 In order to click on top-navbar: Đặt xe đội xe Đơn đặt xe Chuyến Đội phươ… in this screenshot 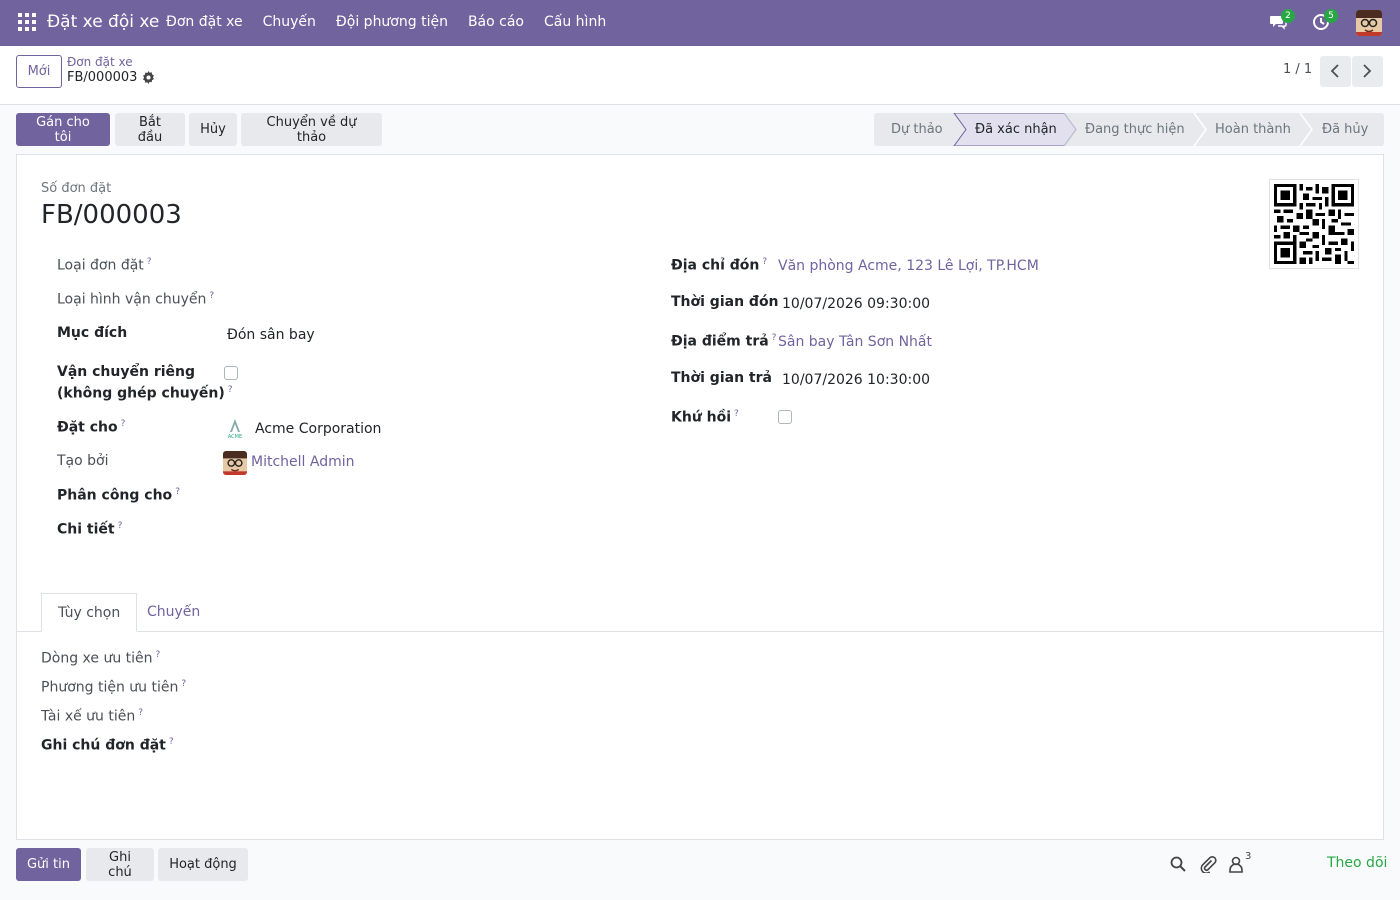, I will do `click(700, 23)`.